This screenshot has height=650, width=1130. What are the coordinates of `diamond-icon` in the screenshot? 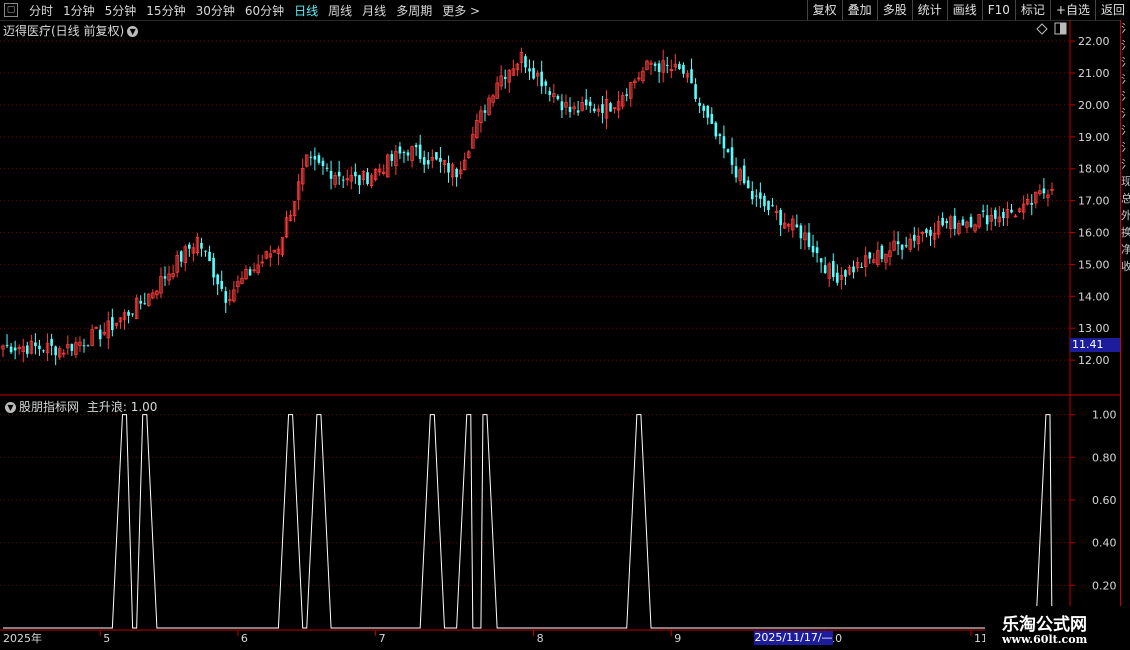 It's located at (1042, 29).